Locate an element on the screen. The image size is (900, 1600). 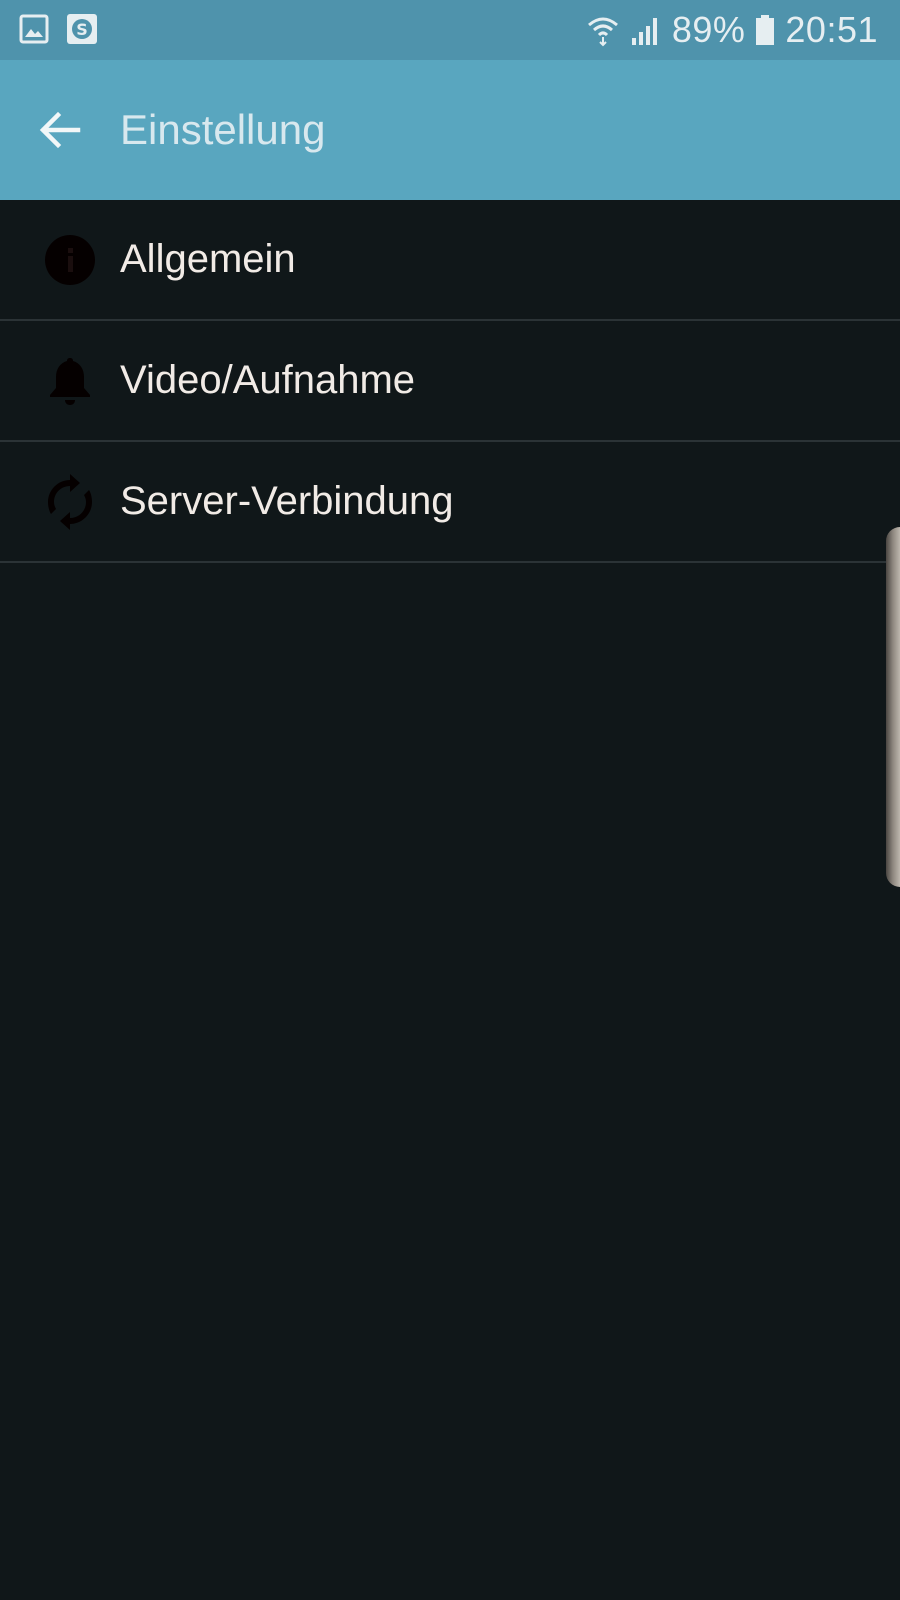
bell-icon is located at coordinates (70, 381).